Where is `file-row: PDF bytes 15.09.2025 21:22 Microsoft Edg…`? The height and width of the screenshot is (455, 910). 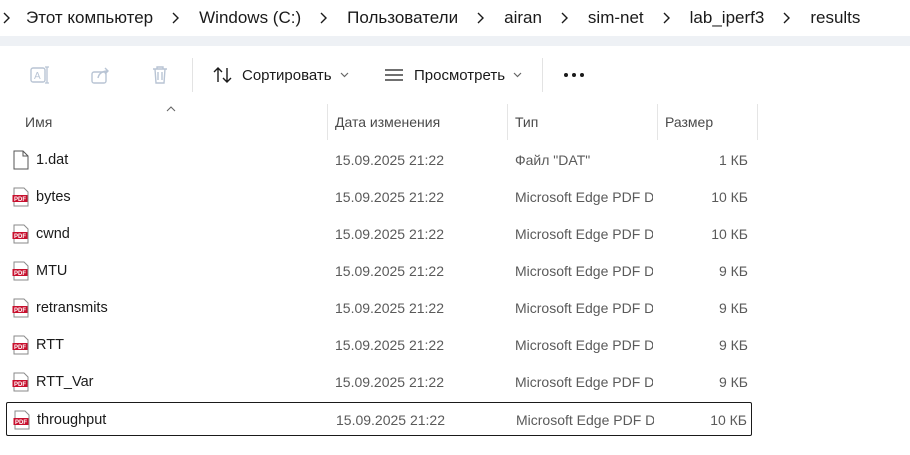
file-row: PDF bytes 15.09.2025 21:22 Microsoft Edg… is located at coordinates (379, 197).